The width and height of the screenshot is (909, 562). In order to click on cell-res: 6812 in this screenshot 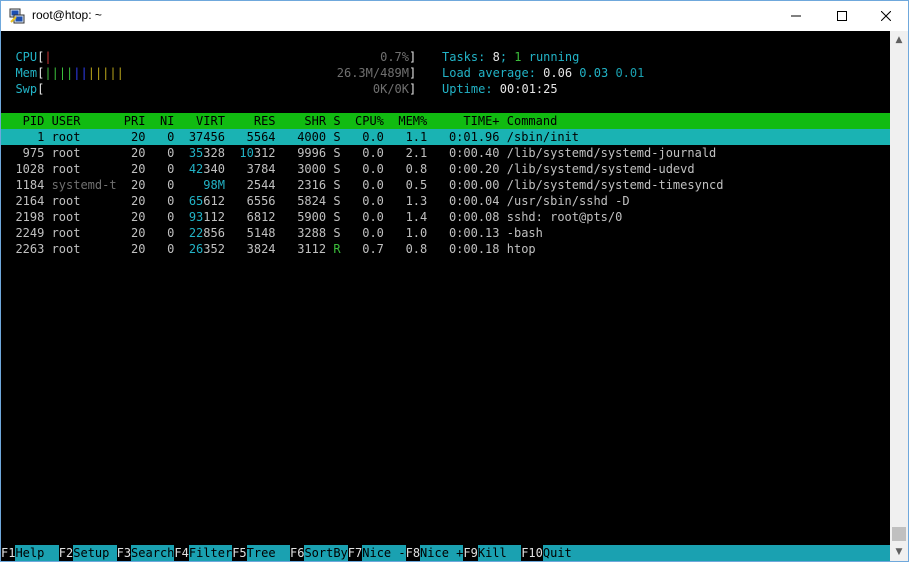, I will do `click(261, 217)`.